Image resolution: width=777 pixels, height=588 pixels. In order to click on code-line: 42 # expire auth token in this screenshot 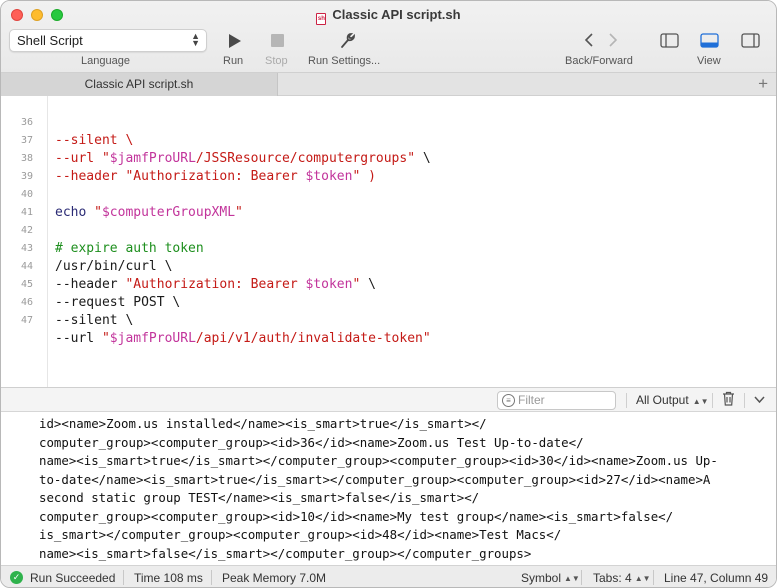, I will do `click(388, 230)`.